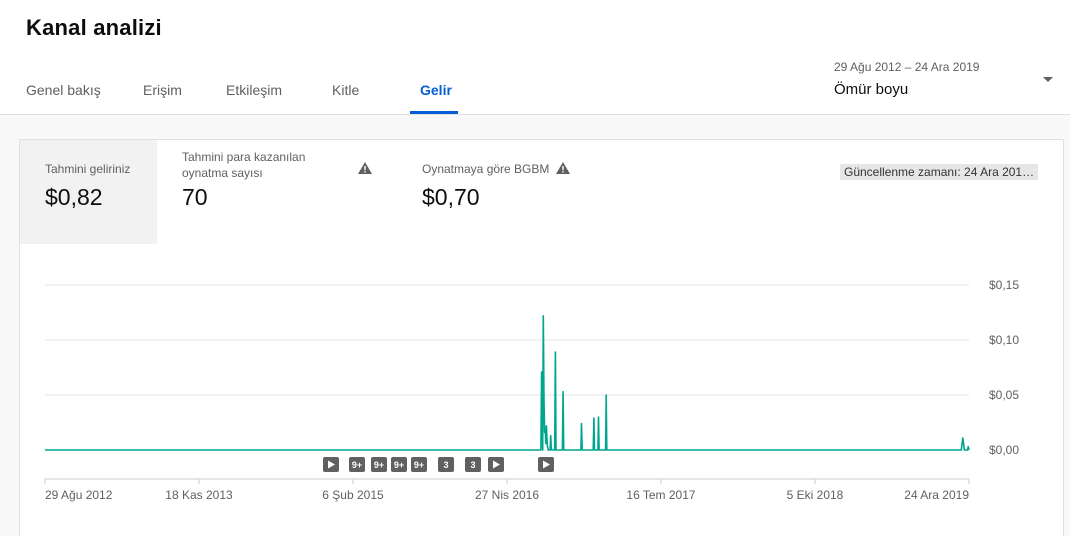 Image resolution: width=1070 pixels, height=536 pixels. What do you see at coordinates (1004, 285) in the screenshot?
I see `y-tick-label: $0,15` at bounding box center [1004, 285].